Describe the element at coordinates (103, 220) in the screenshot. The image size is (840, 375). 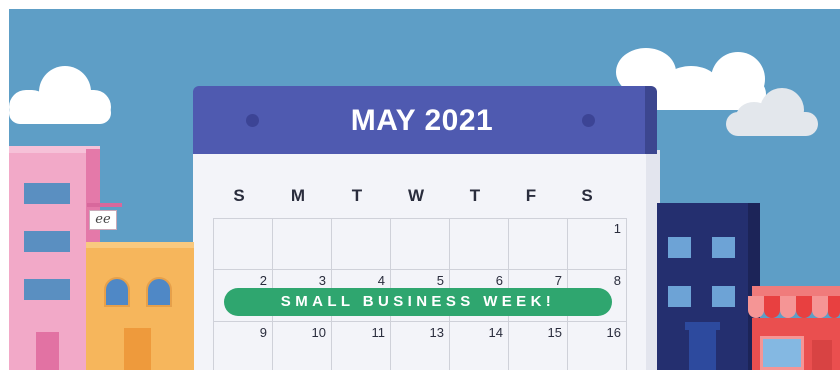
I see `hanging-sign: ee` at that location.